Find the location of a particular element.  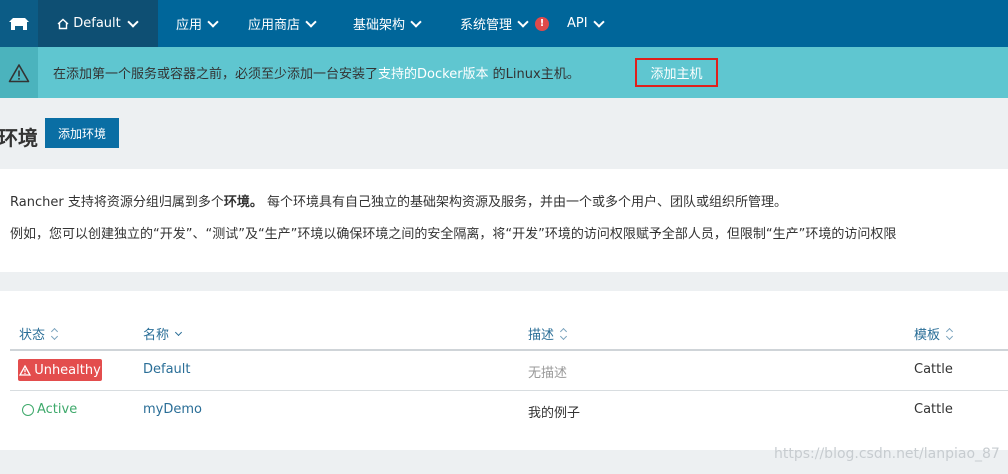

column-header-name-label: 名称 is located at coordinates (156, 335).